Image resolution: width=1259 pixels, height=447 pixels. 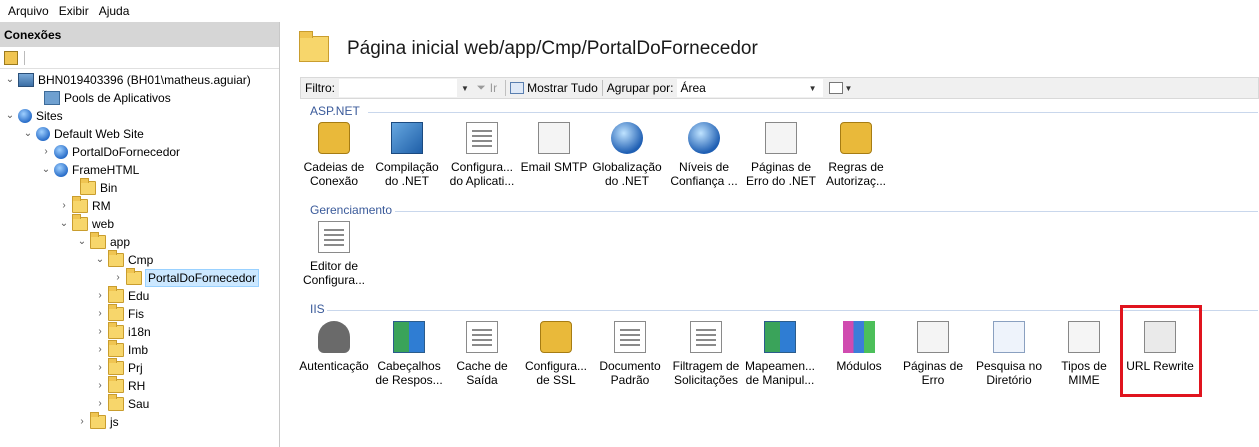 What do you see at coordinates (119, 11) in the screenshot?
I see `menu-ajuda: Ajuda` at bounding box center [119, 11].